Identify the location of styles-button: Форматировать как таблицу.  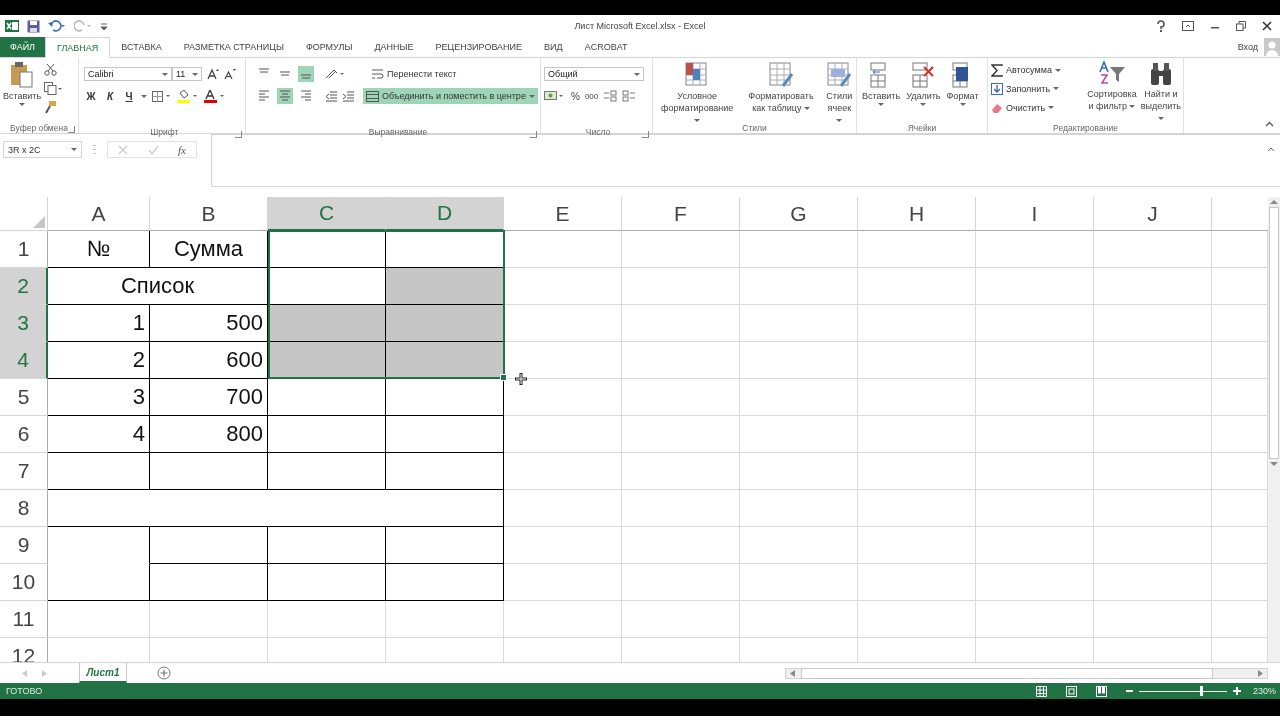
(781, 87).